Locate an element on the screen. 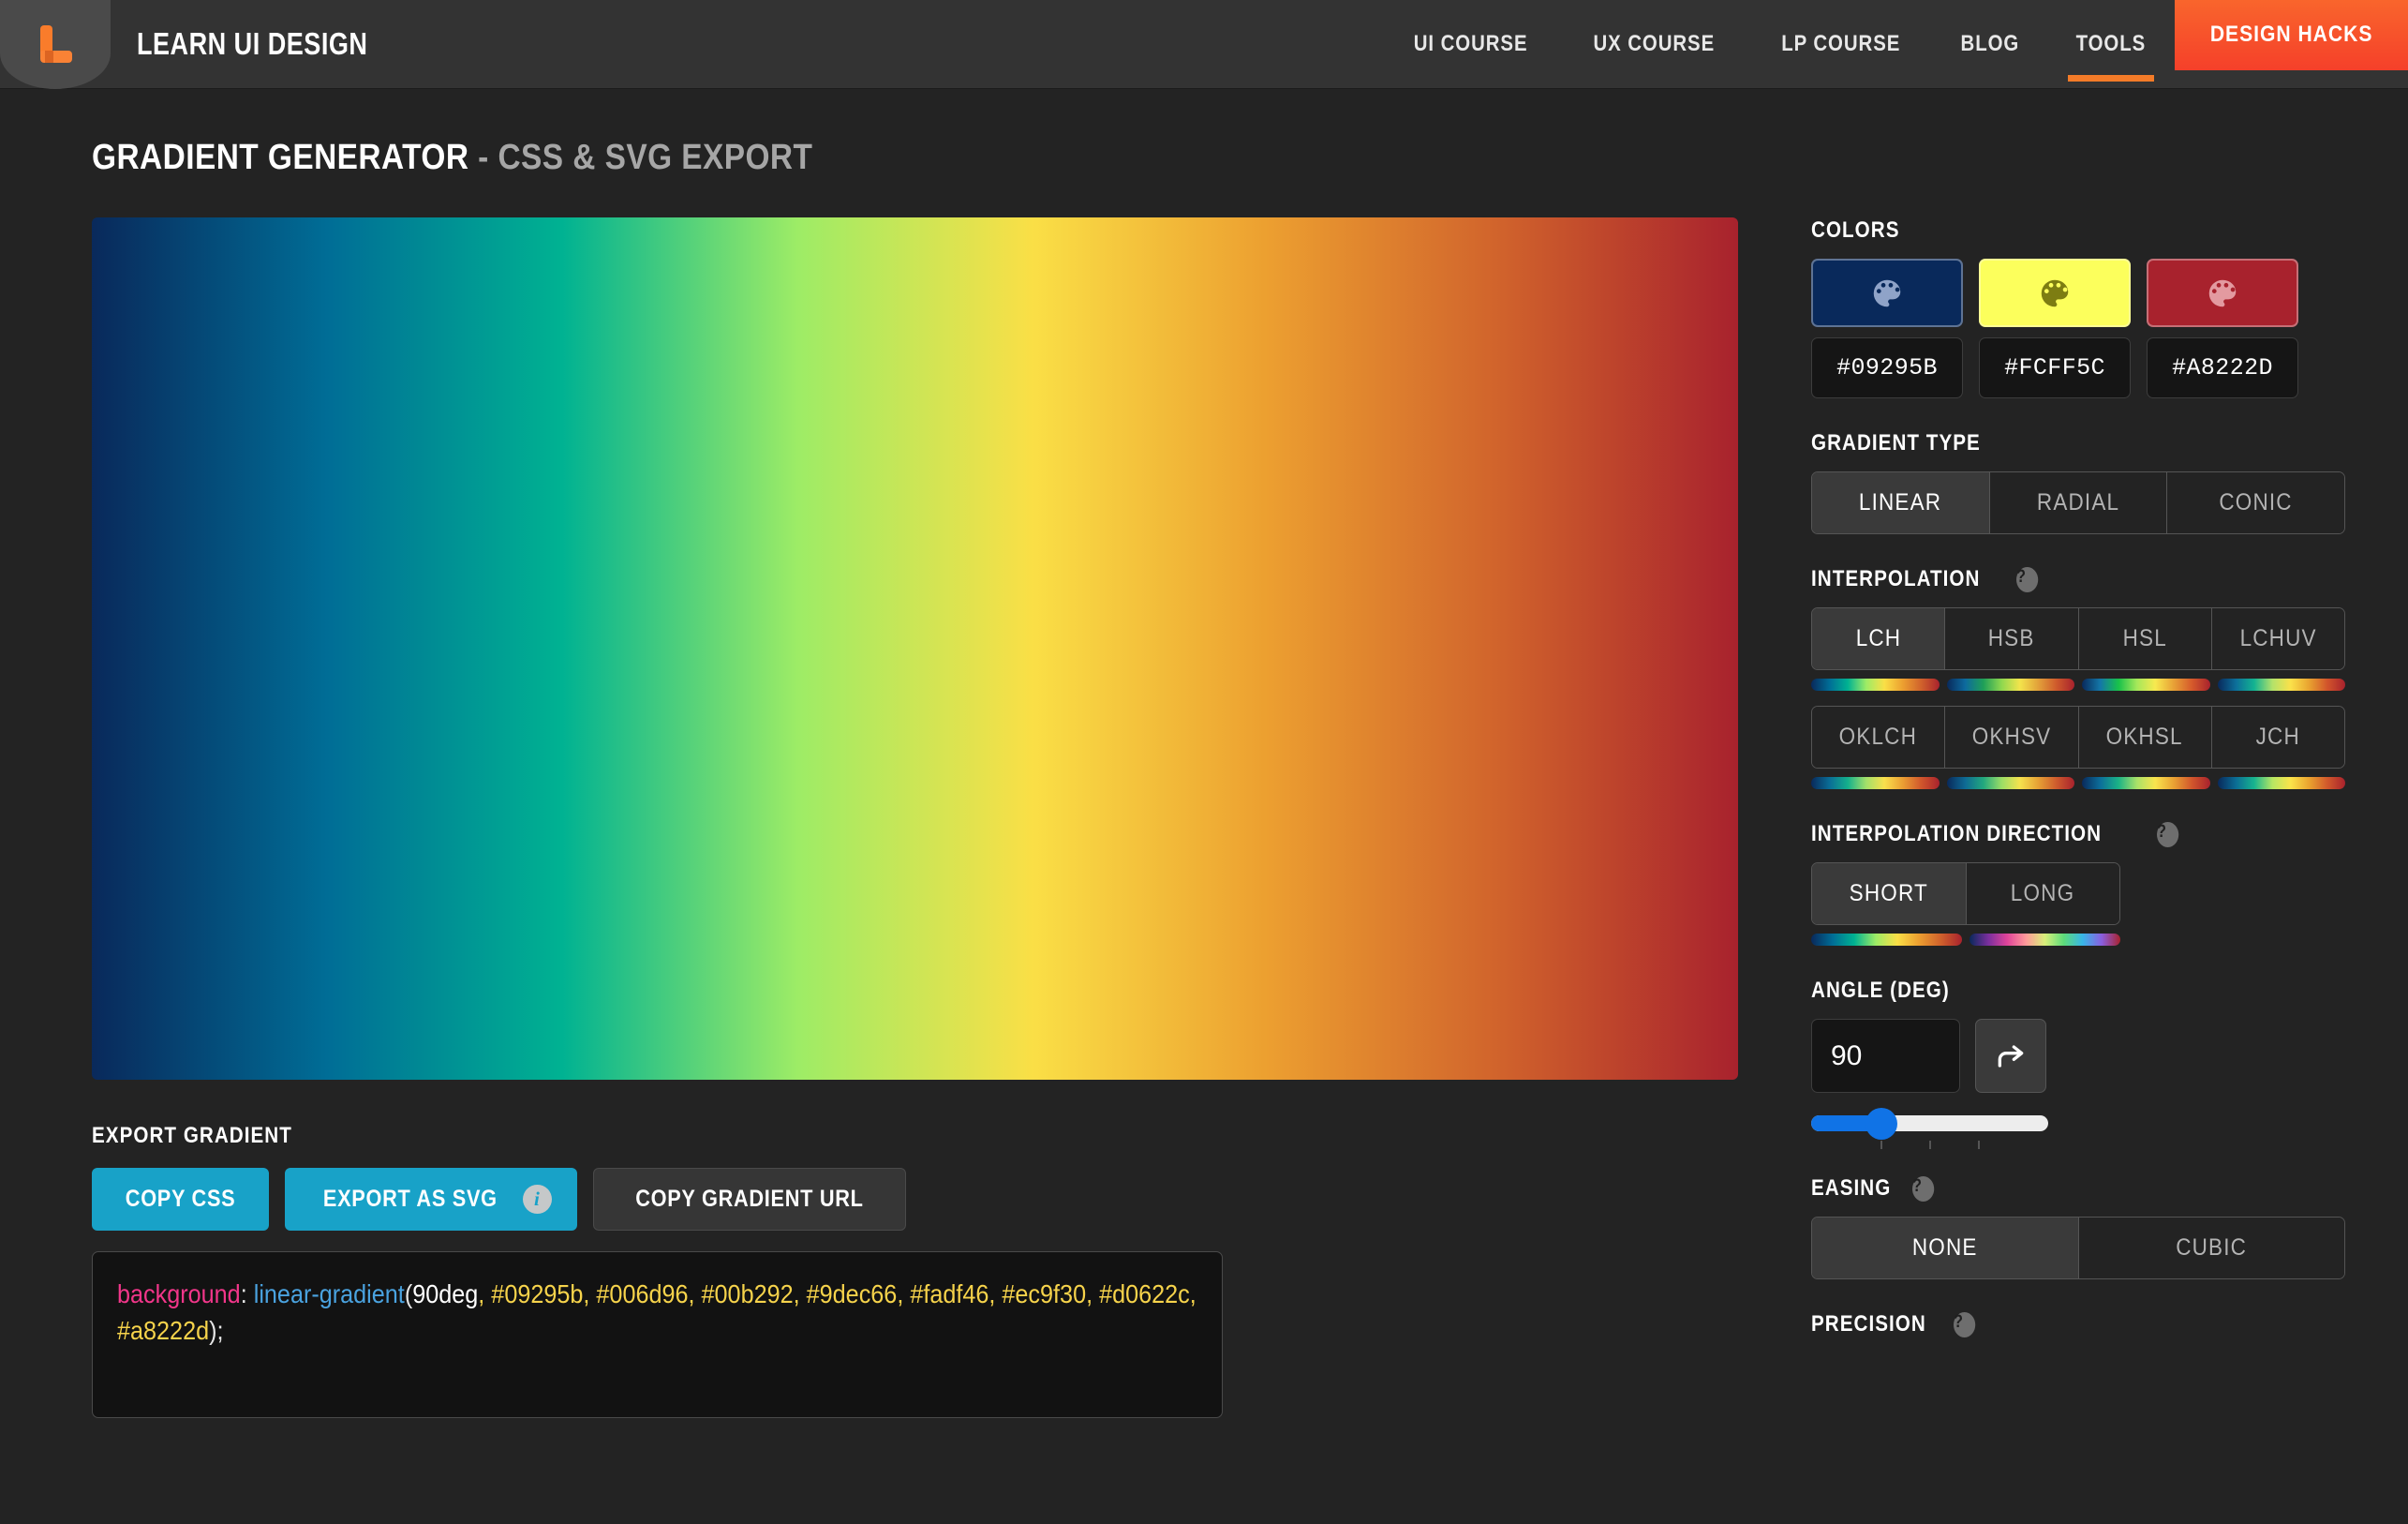  nav-link-label: BLOG is located at coordinates (1990, 44).